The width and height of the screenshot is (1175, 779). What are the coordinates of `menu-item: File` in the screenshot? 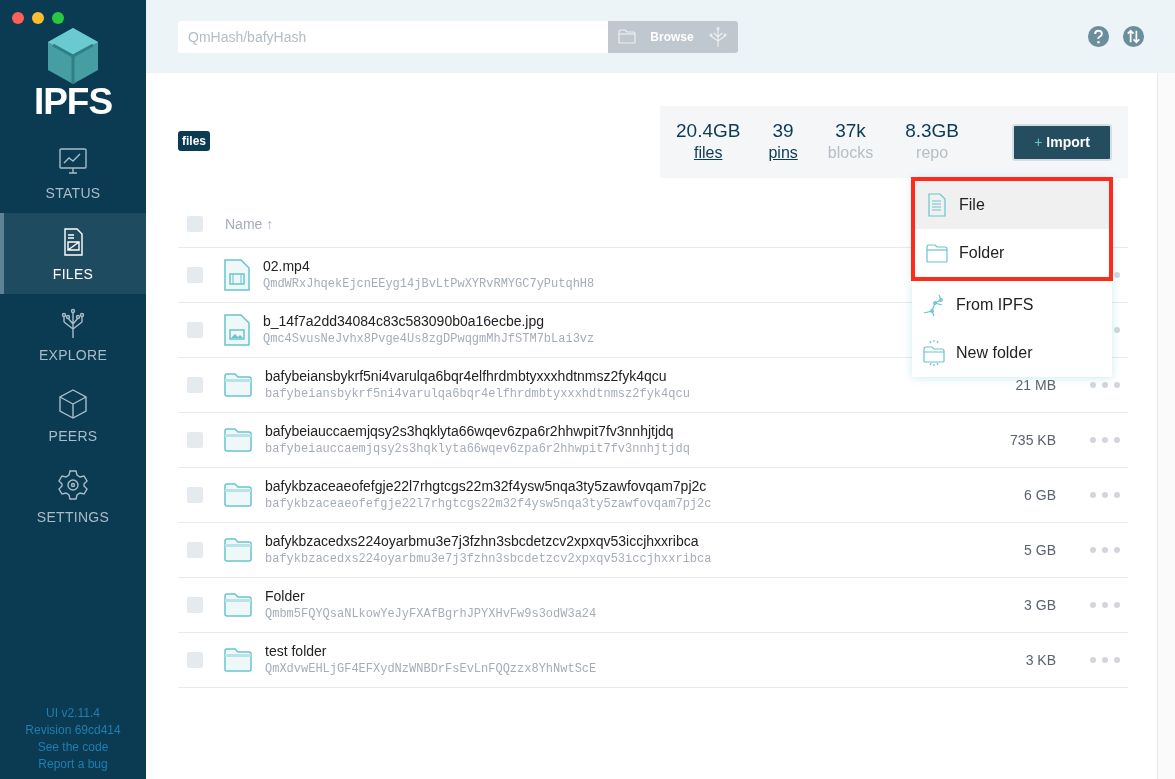 It's located at (1012, 205).